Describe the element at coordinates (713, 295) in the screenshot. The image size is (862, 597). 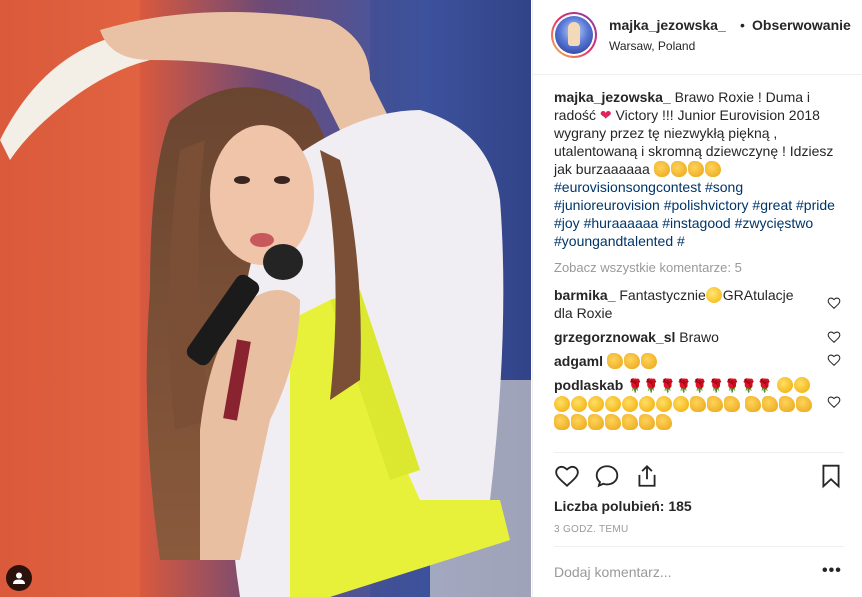
I see `smile-emoji` at that location.